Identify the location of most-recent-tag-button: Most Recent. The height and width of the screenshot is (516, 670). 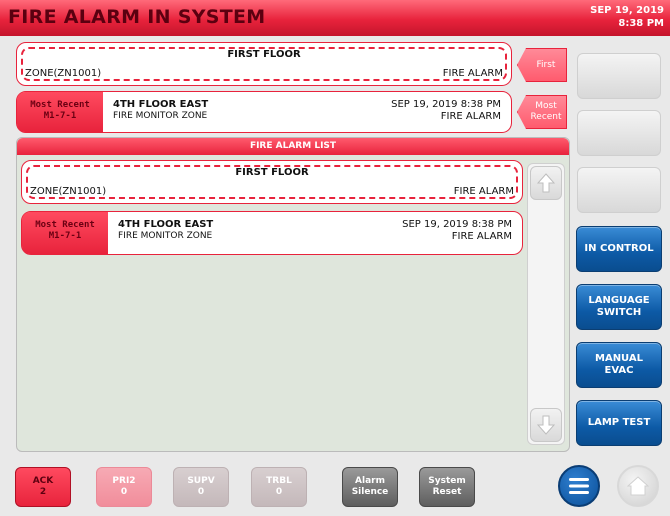
(542, 112).